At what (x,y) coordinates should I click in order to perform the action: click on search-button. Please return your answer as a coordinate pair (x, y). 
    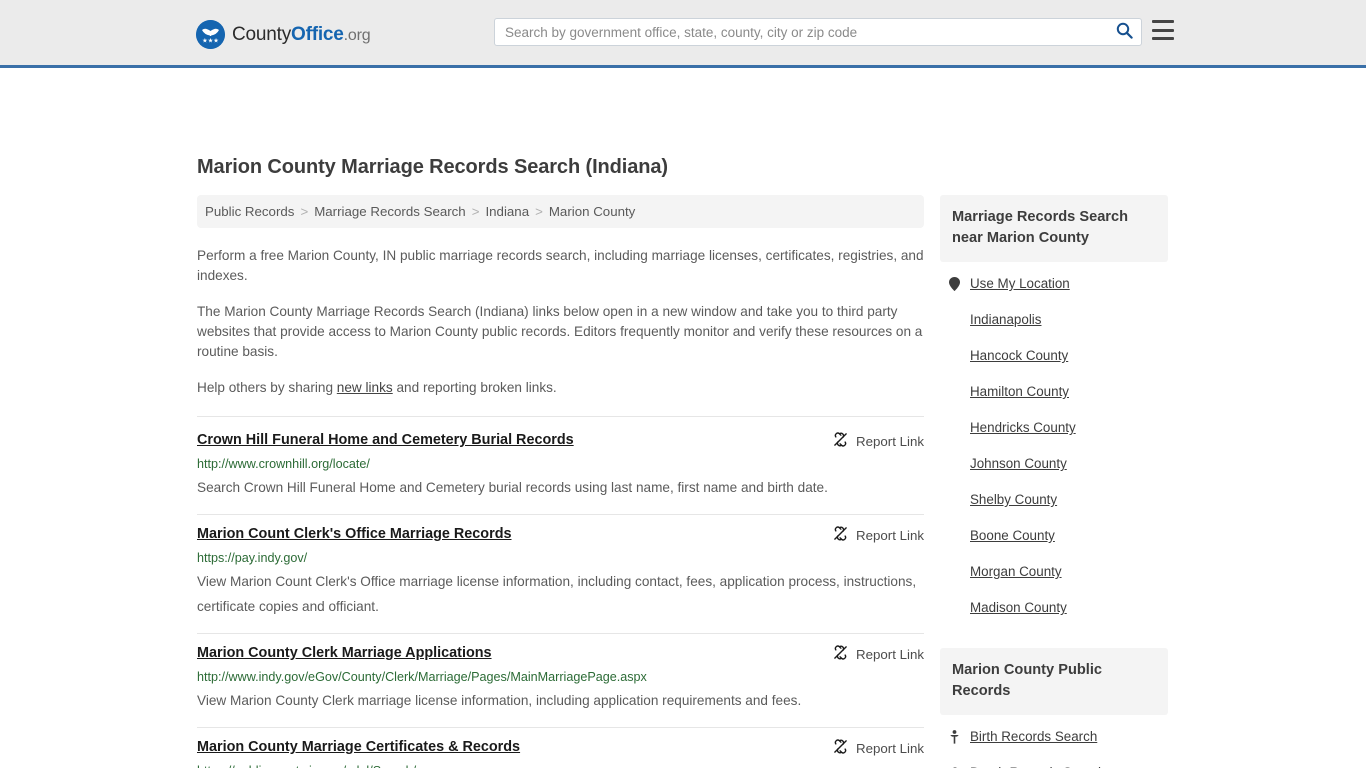
    Looking at the image, I should click on (1124, 32).